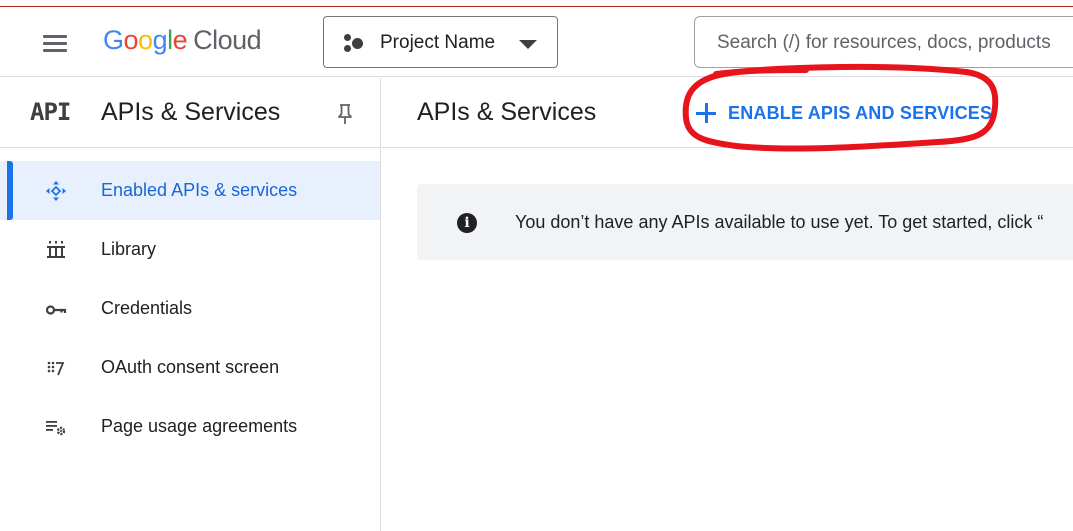 The height and width of the screenshot is (531, 1073). I want to click on google-cloud-logo: Google Cloud, so click(182, 40).